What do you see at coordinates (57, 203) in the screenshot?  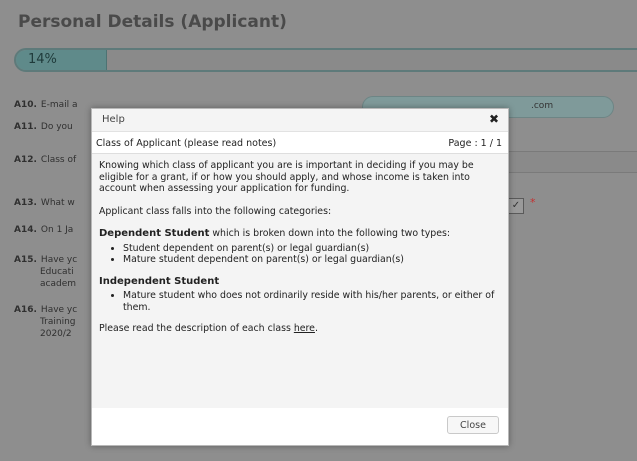 I see `question-text: What w` at bounding box center [57, 203].